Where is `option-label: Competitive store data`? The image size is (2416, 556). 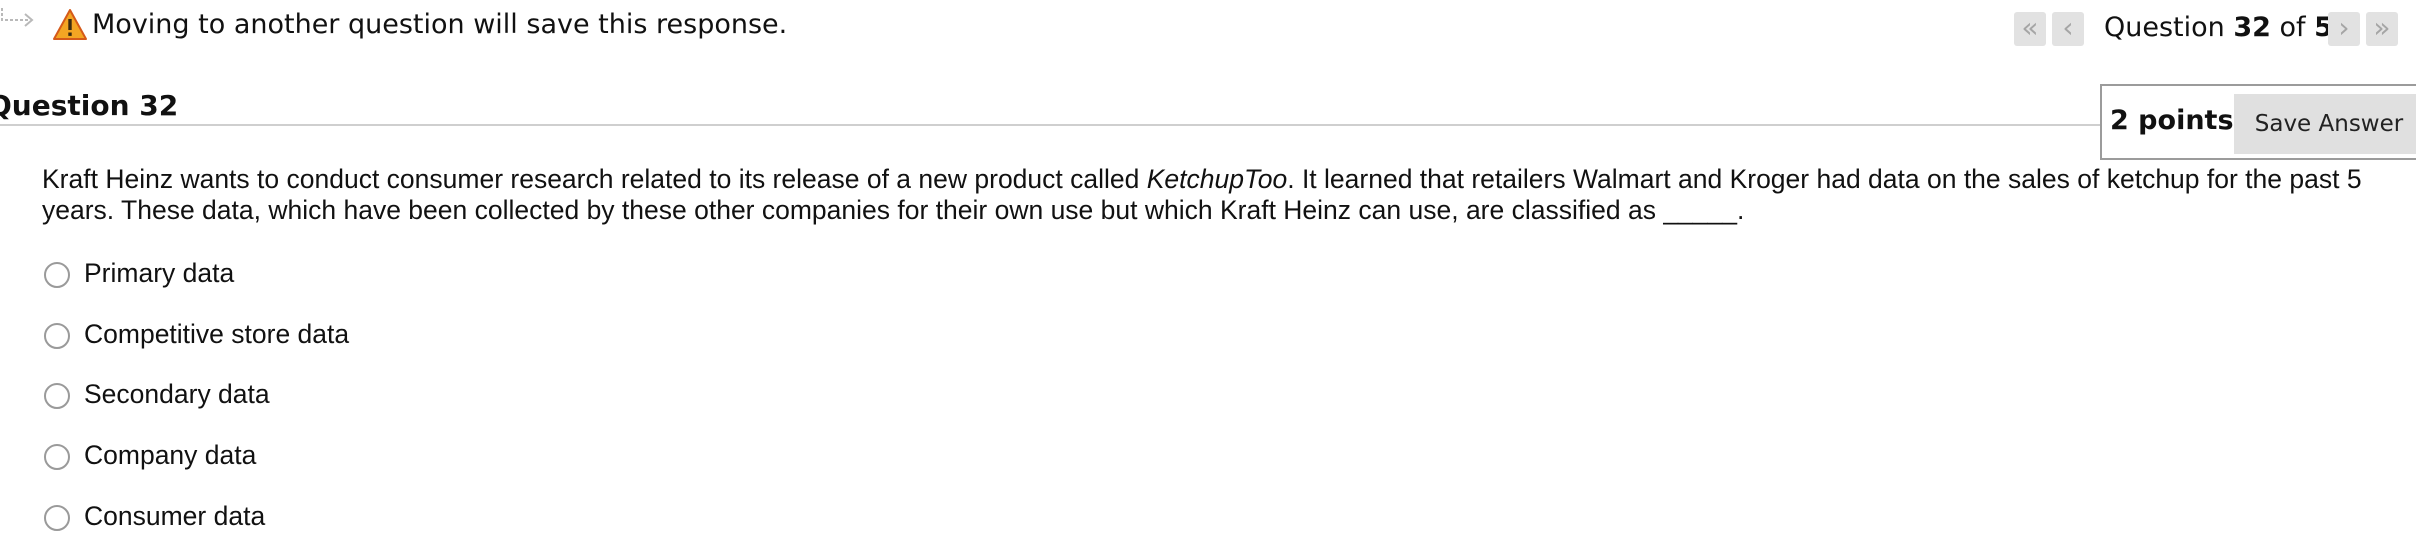
option-label: Competitive store data is located at coordinates (216, 334).